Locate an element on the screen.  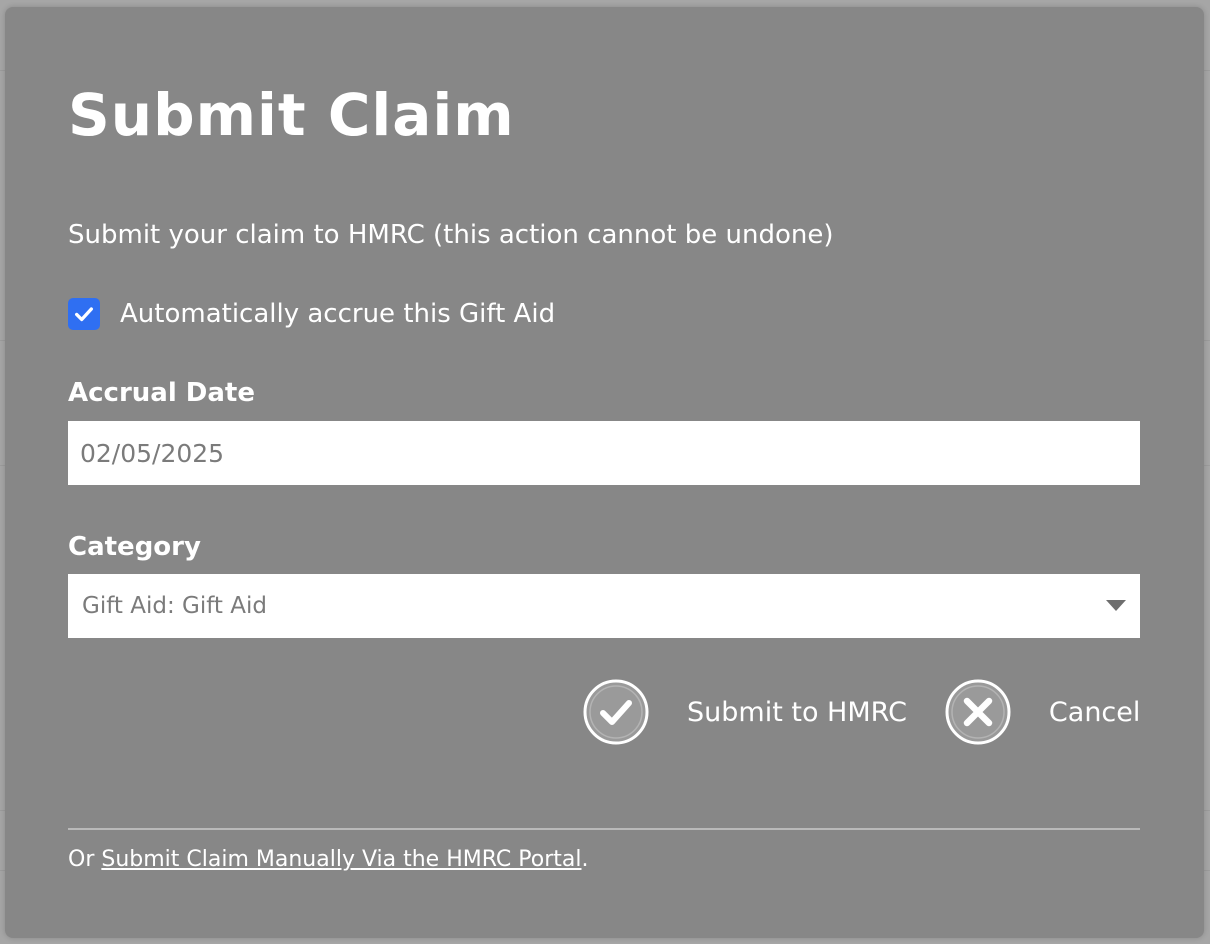
auto-accrue-row: Automatically accrue this Gift Aid is located at coordinates (311, 314).